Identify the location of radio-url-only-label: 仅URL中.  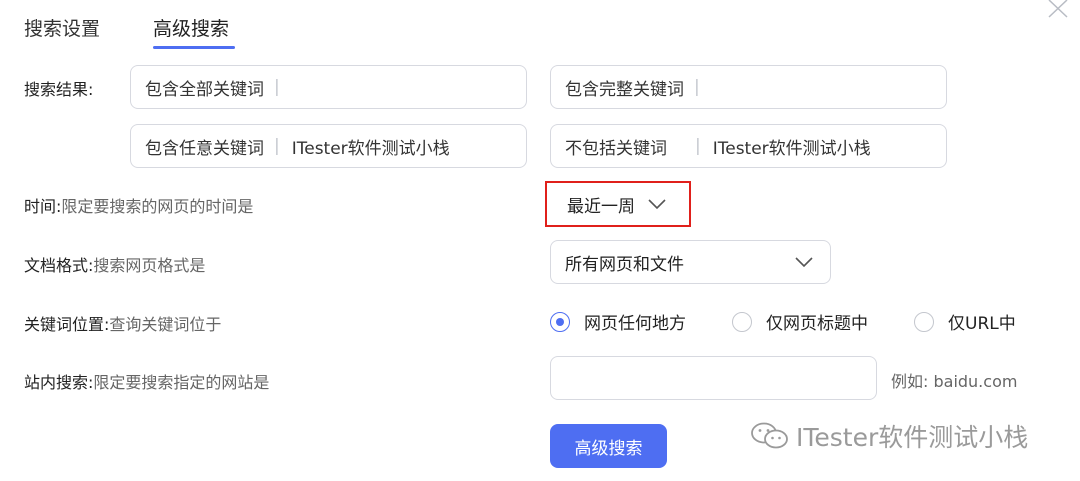
(982, 324).